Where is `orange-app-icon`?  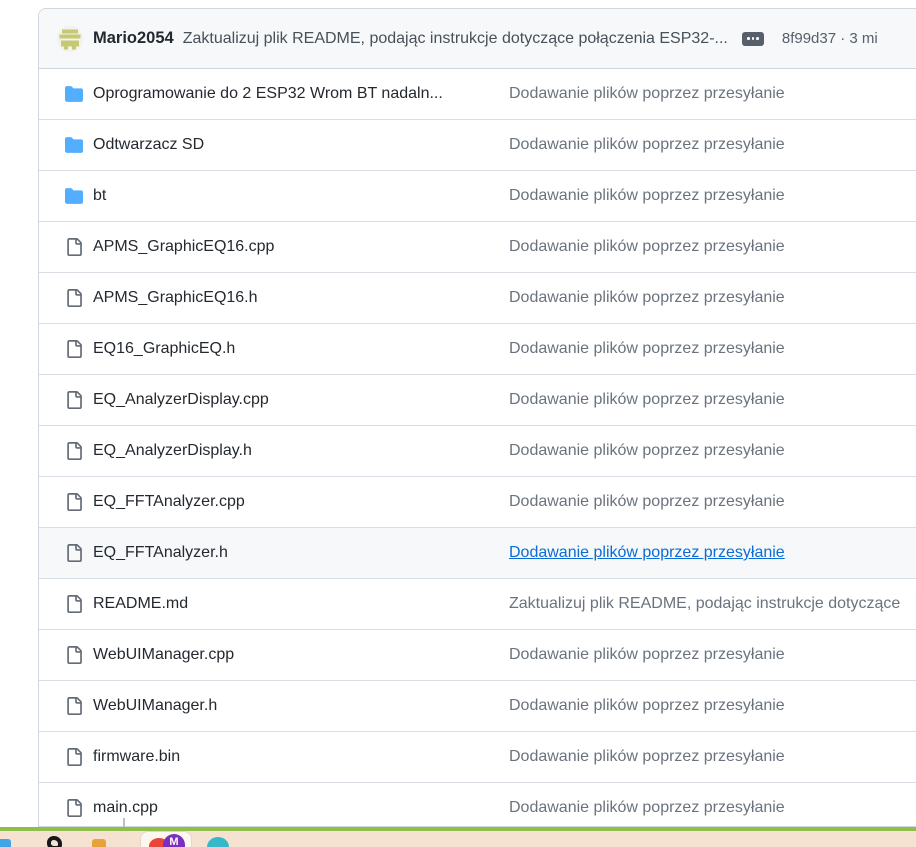 orange-app-icon is located at coordinates (99, 843).